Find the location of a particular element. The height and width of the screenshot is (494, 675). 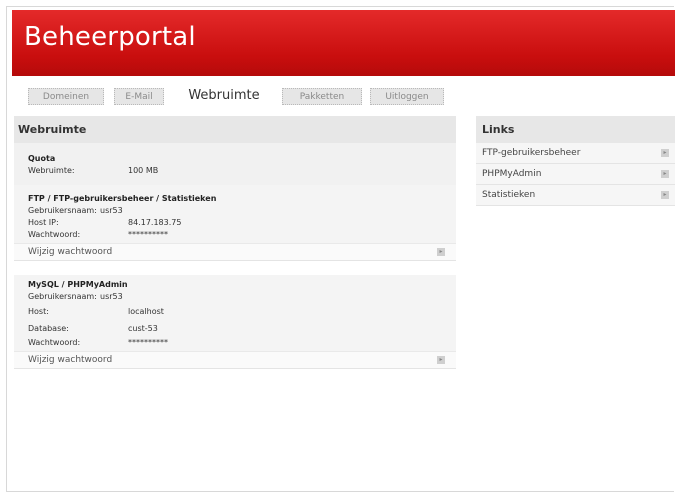

ftp-password-value: ********** is located at coordinates (148, 234).